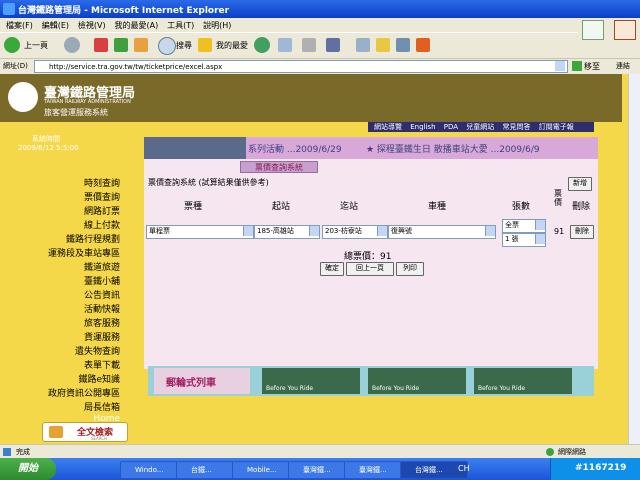 The image size is (640, 480). What do you see at coordinates (524, 240) in the screenshot?
I see `qty-select: 1 張` at bounding box center [524, 240].